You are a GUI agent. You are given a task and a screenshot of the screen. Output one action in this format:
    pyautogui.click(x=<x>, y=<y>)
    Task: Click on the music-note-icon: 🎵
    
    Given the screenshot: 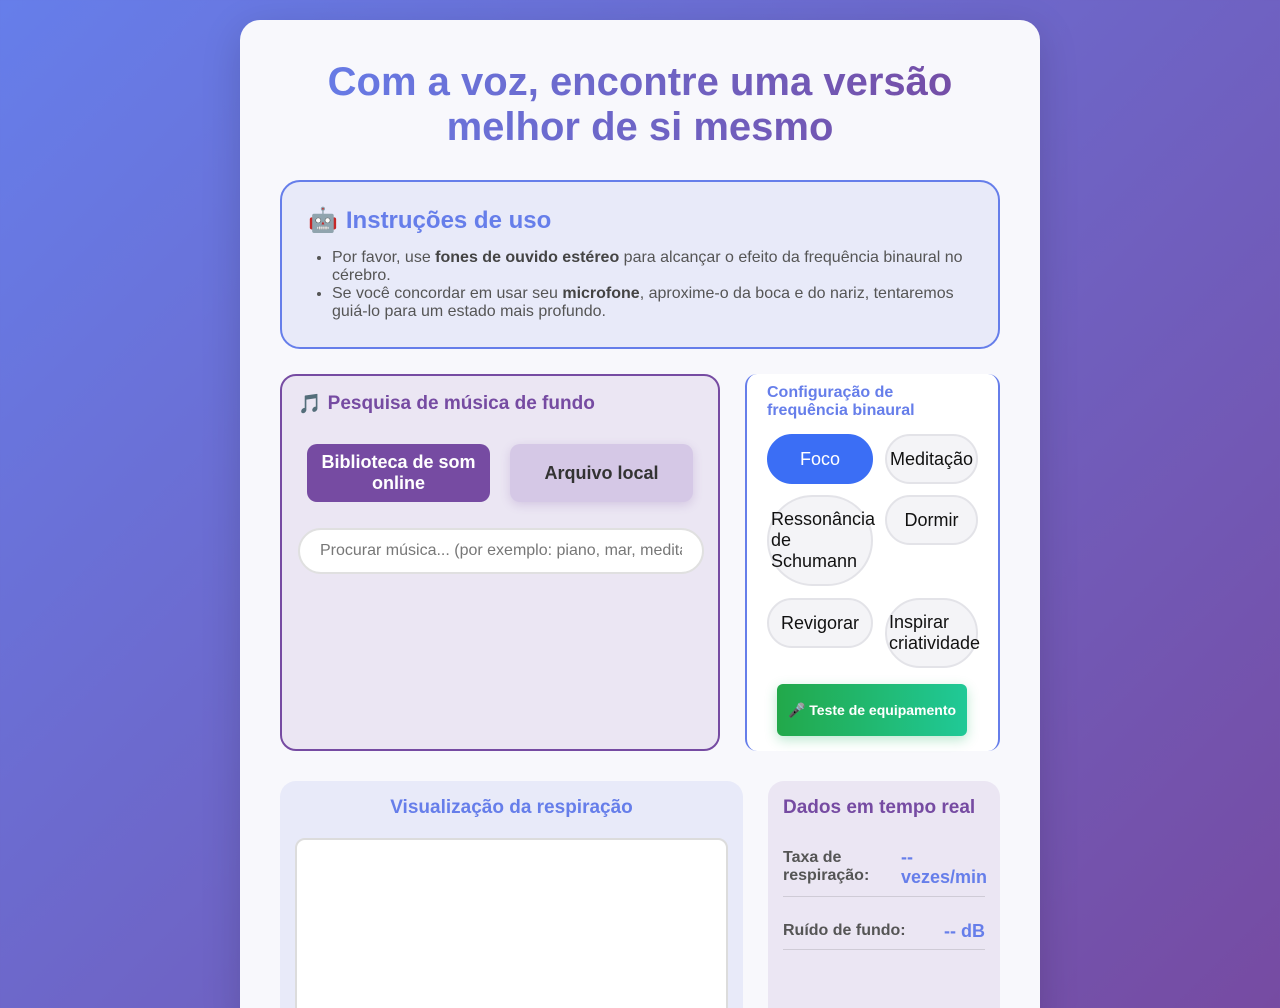 What is the action you would take?
    pyautogui.click(x=310, y=404)
    